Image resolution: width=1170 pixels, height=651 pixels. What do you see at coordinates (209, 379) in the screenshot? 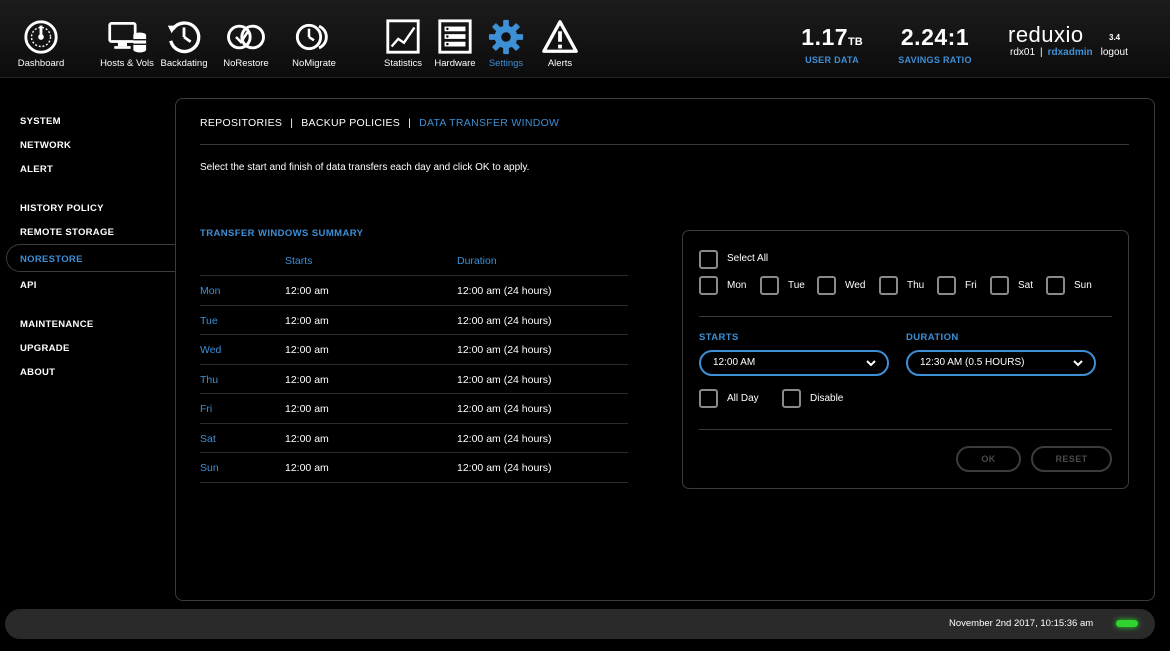
I see `row-day: Thu` at bounding box center [209, 379].